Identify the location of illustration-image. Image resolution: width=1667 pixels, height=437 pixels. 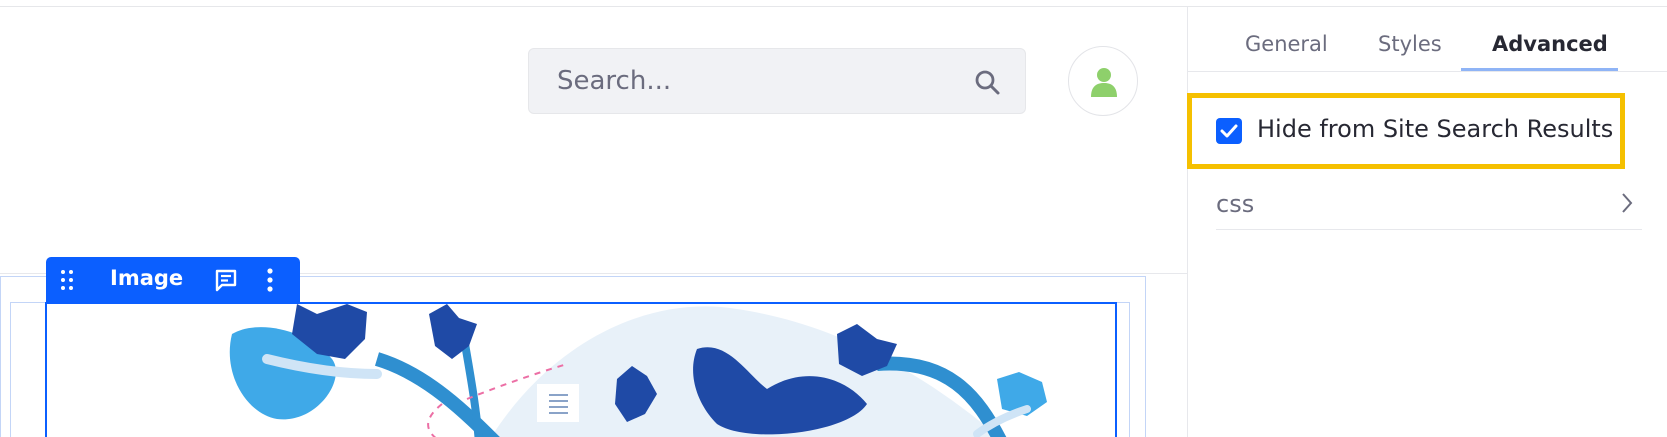
(638, 370).